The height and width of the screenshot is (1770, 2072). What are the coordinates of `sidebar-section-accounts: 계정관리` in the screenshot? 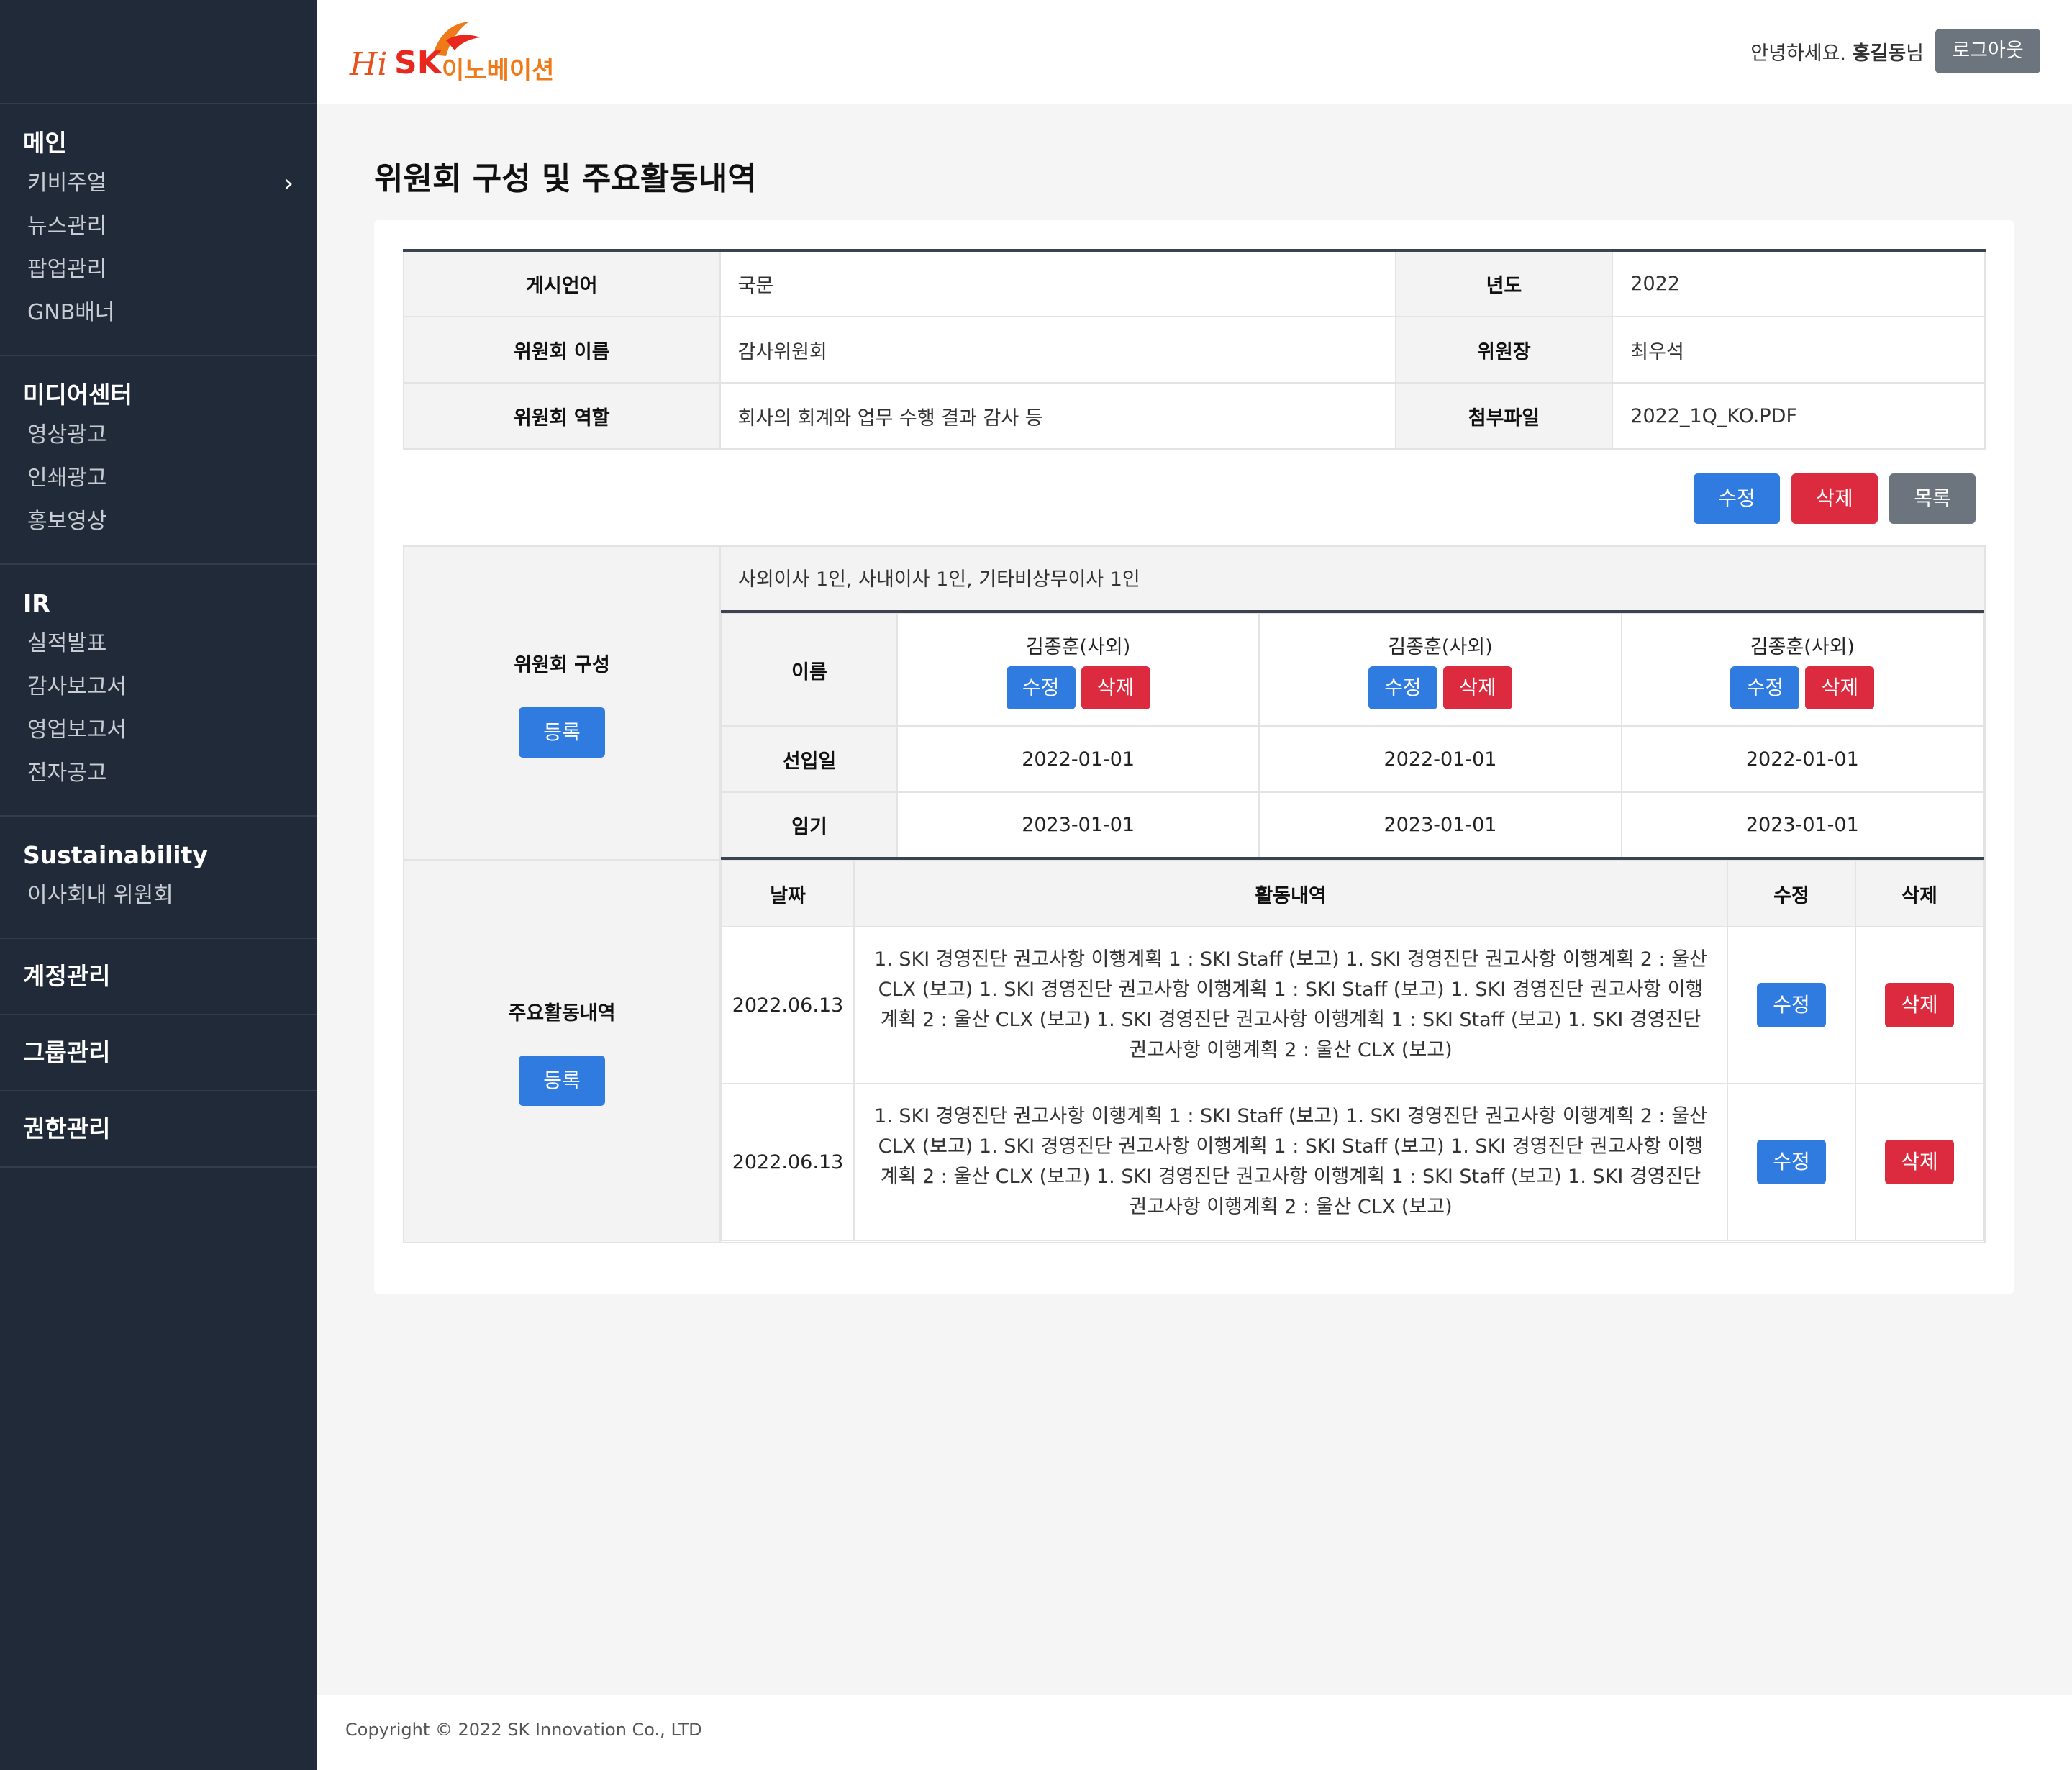 It's located at (159, 977).